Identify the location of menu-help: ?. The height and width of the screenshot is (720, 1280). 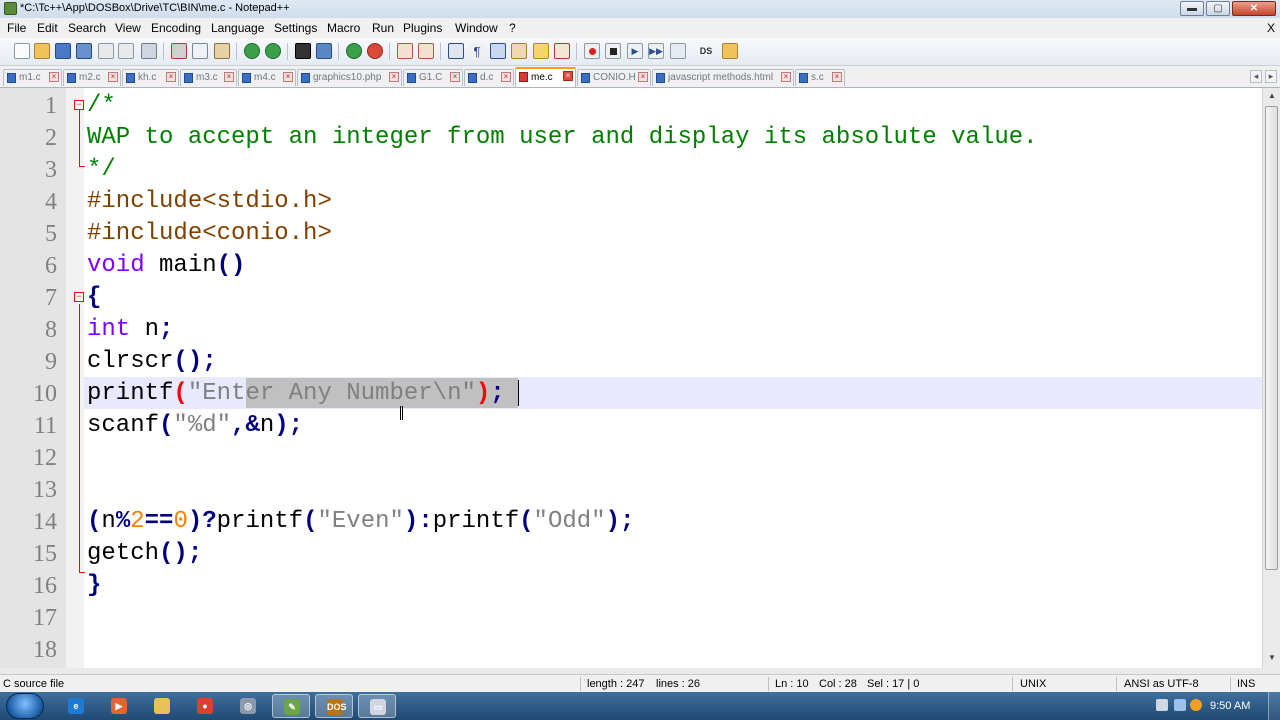
(512, 28).